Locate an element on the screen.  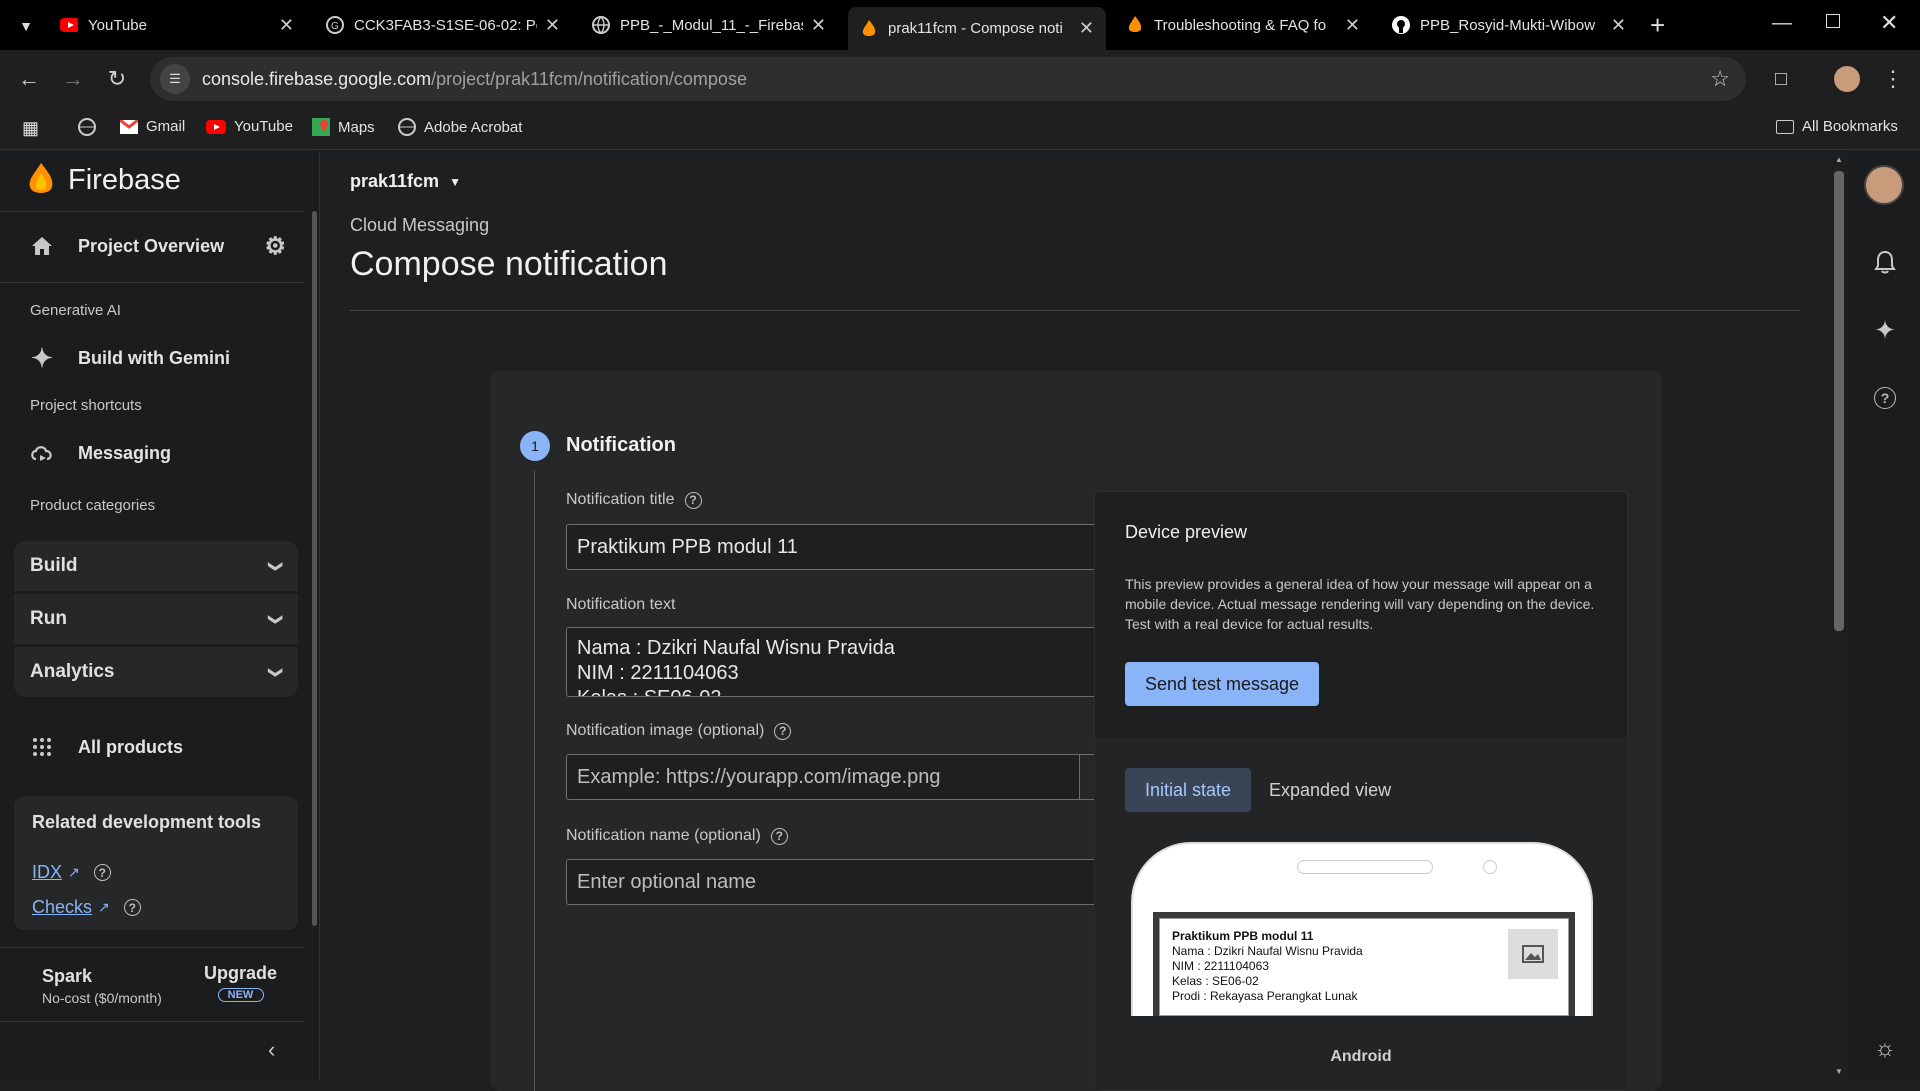
sidebar-item-label: All products is located at coordinates (131, 746).